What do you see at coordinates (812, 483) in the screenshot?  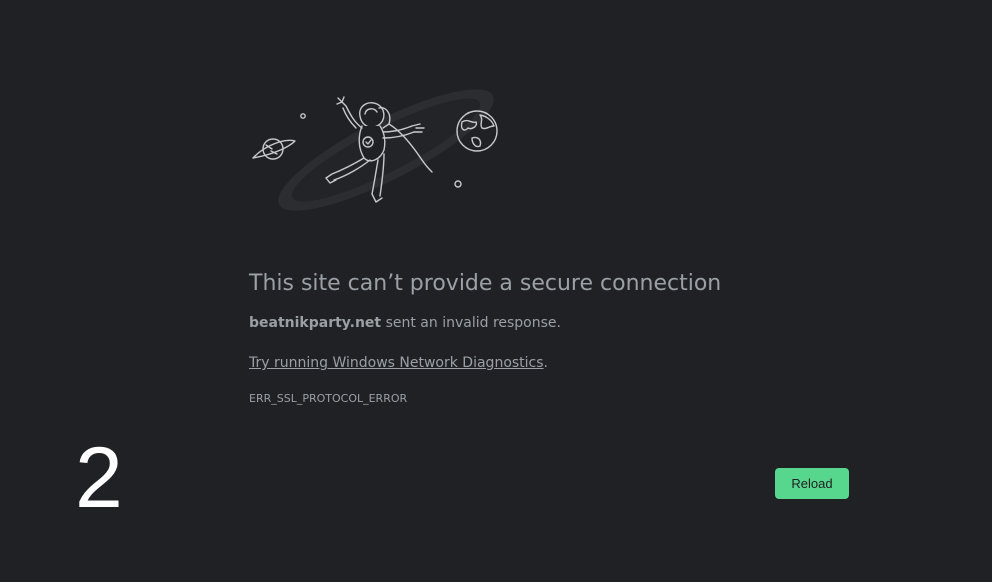 I see `reload-button: Reload` at bounding box center [812, 483].